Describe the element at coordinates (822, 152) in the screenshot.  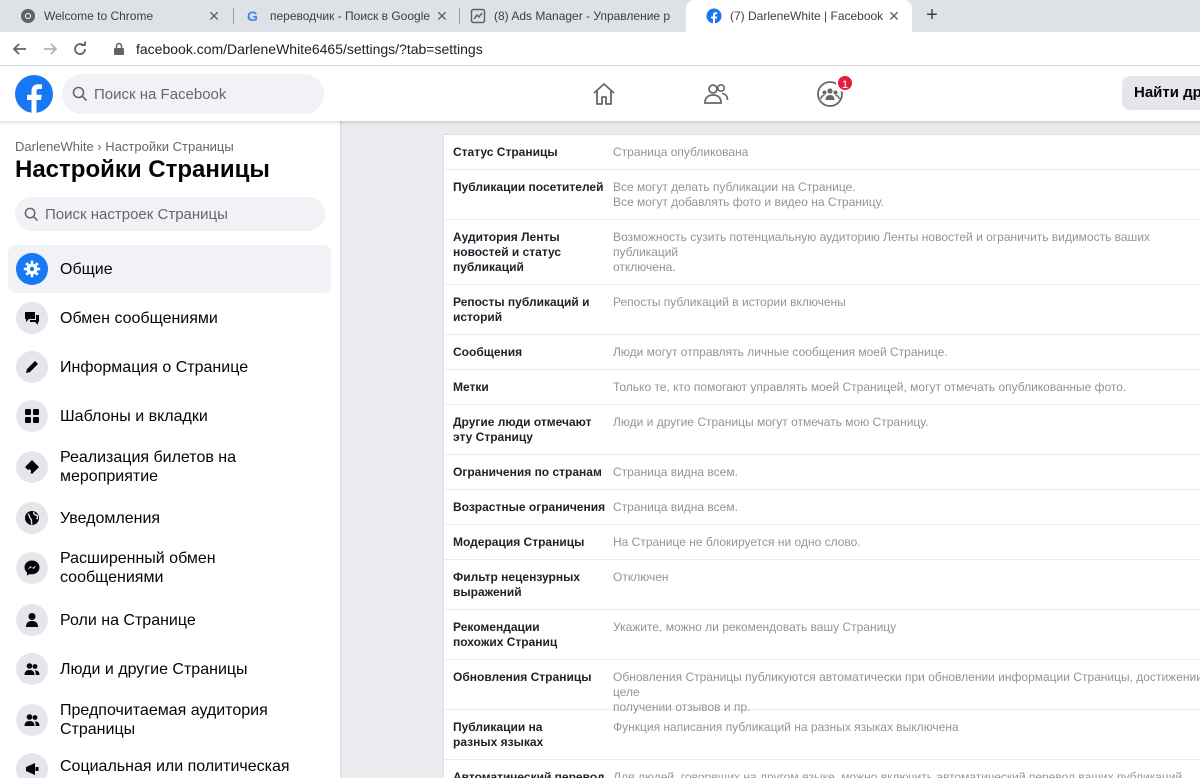
I see `setting-row-page-status: Статус Страницы Страница опубликована` at that location.